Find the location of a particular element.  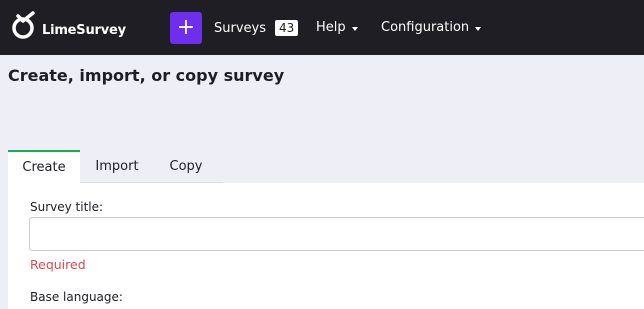

nav-configuration-dropdown: Configuration is located at coordinates (431, 27).